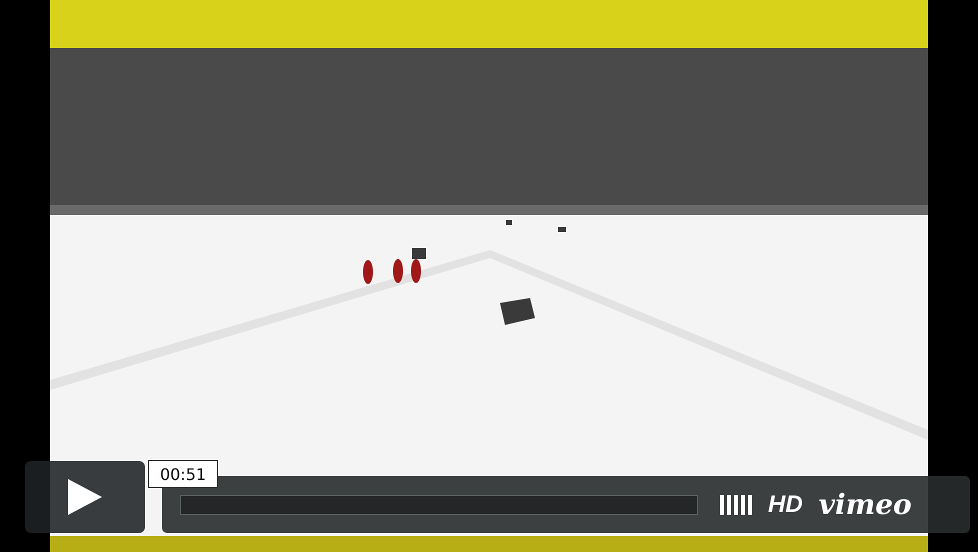  I want to click on hd-button: HD, so click(785, 504).